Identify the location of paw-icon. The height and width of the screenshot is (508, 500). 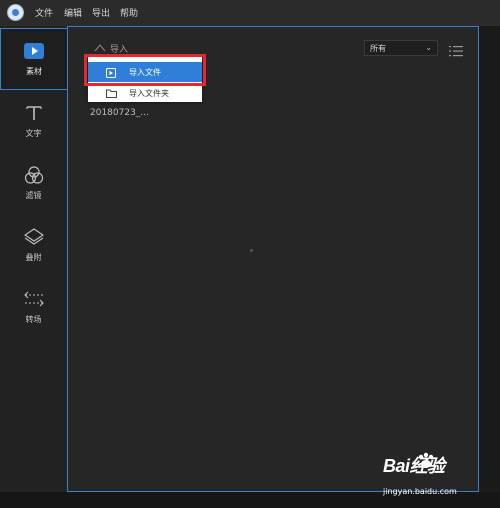
(426, 462).